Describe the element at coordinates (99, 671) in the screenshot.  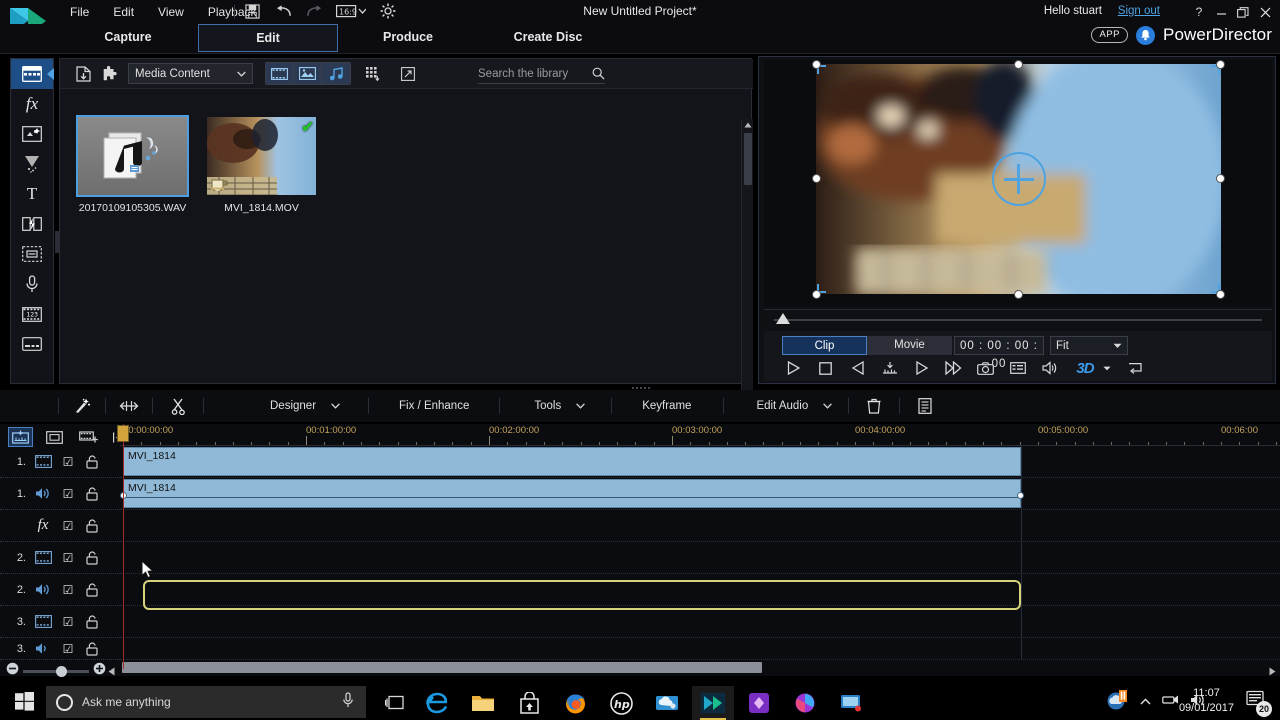
I see `zoom-in-button` at that location.